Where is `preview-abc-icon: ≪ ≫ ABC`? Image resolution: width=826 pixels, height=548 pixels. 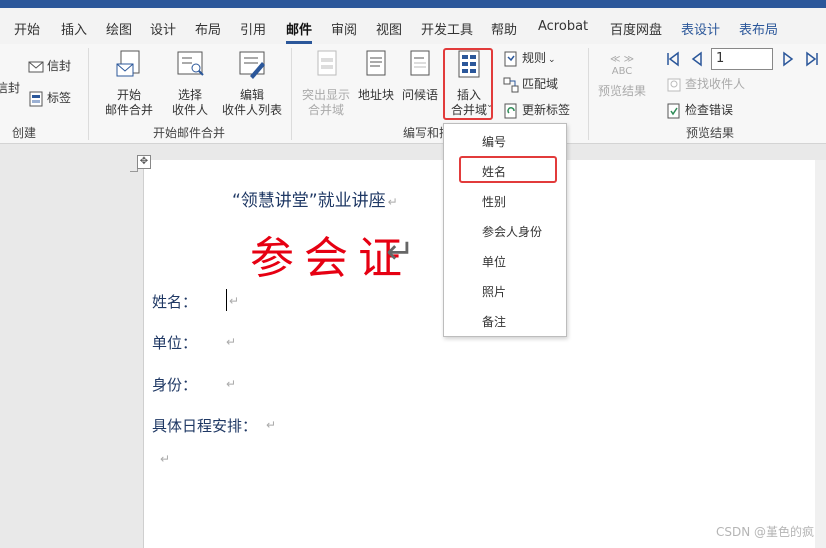
preview-abc-icon: ≪ ≫ ABC is located at coordinates (622, 65).